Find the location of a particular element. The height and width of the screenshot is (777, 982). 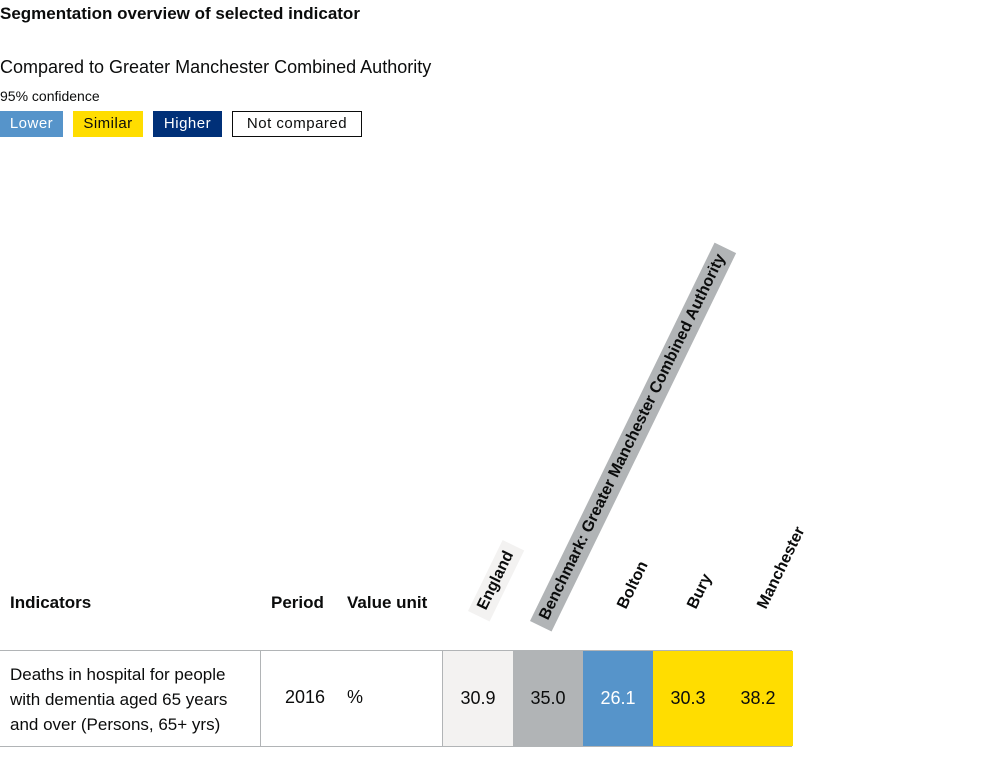

value-cell-benchmark: 35.0 is located at coordinates (548, 698).